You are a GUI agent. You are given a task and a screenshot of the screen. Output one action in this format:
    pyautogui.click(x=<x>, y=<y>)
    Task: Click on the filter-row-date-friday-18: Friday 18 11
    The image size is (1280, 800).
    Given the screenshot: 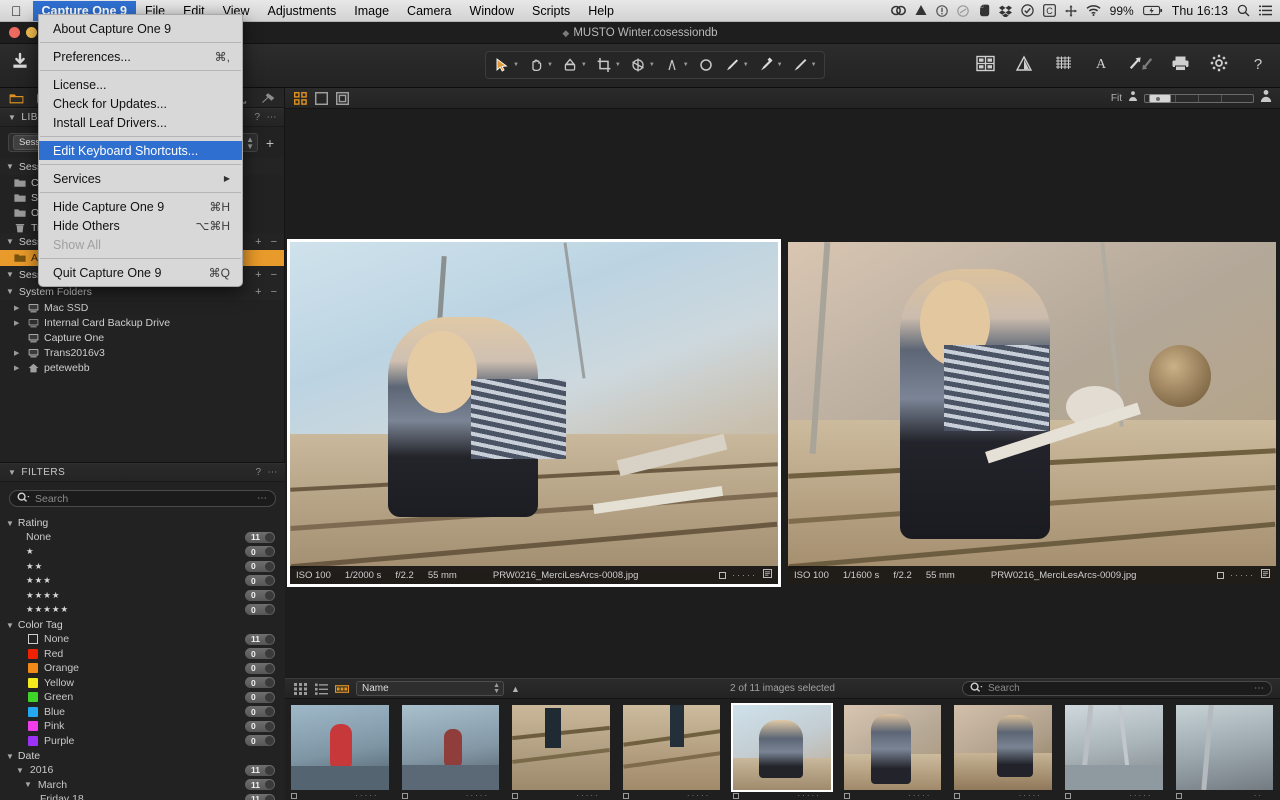 What is the action you would take?
    pyautogui.click(x=142, y=796)
    